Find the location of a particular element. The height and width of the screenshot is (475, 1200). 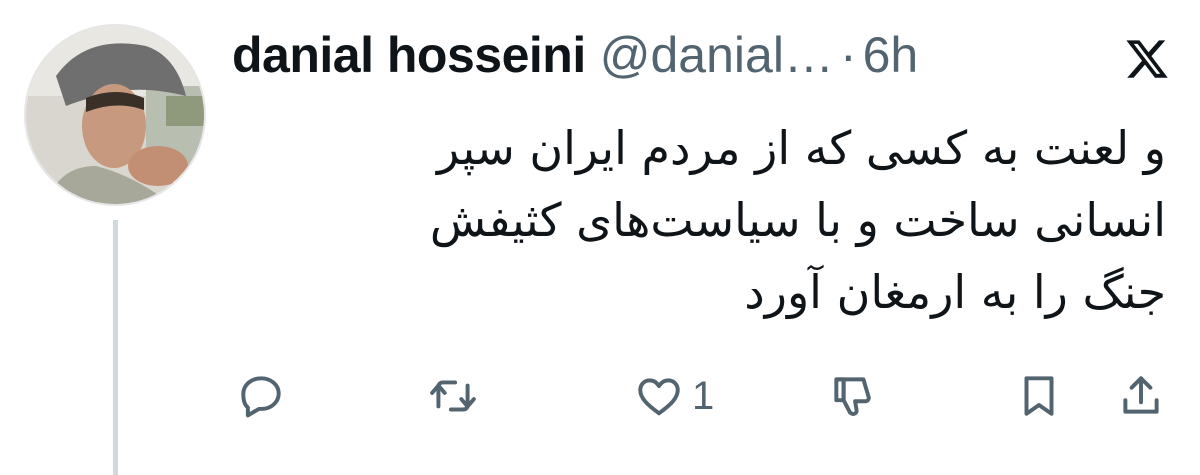

tweet-text-line: و لعنت به کسی که از مردم ایران سپر is located at coordinates (801, 148).